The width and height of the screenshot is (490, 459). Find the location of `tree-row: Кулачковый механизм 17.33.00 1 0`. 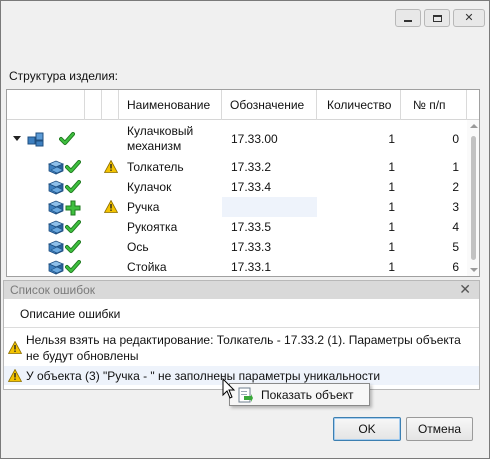

tree-row: Кулачковый механизм 17.33.00 1 0 is located at coordinates (237, 139).